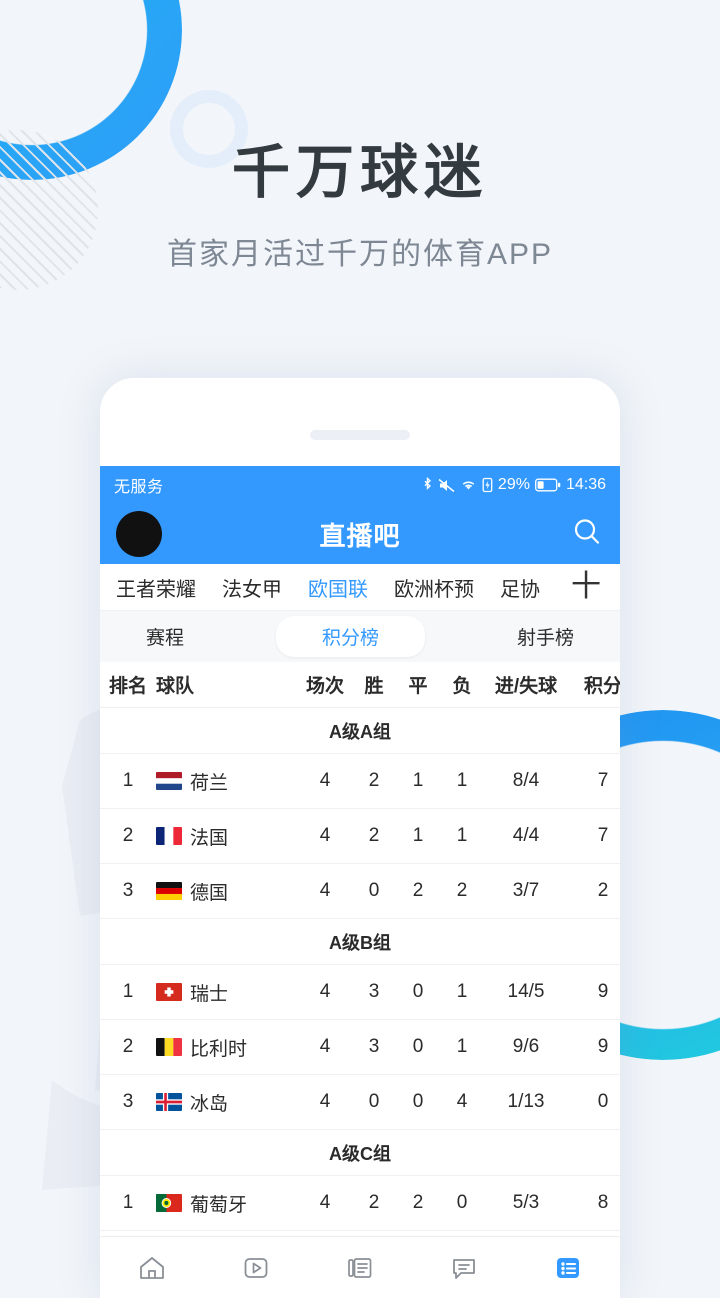 Image resolution: width=720 pixels, height=1298 pixels. I want to click on video-icon, so click(256, 1267).